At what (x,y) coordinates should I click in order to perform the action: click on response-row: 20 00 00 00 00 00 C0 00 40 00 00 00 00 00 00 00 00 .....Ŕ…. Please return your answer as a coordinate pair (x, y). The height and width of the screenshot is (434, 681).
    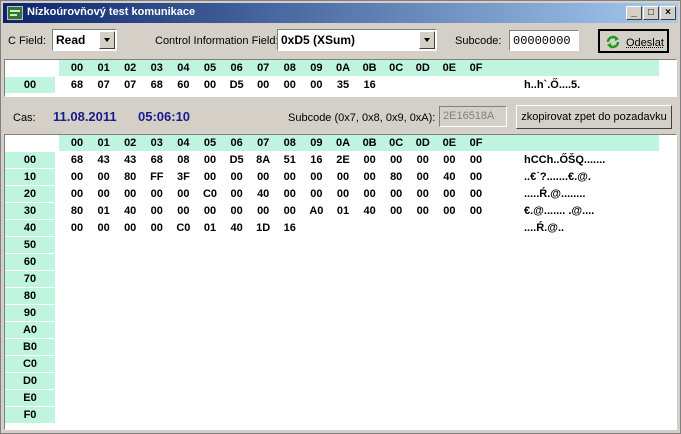
    Looking at the image, I should click on (340, 194).